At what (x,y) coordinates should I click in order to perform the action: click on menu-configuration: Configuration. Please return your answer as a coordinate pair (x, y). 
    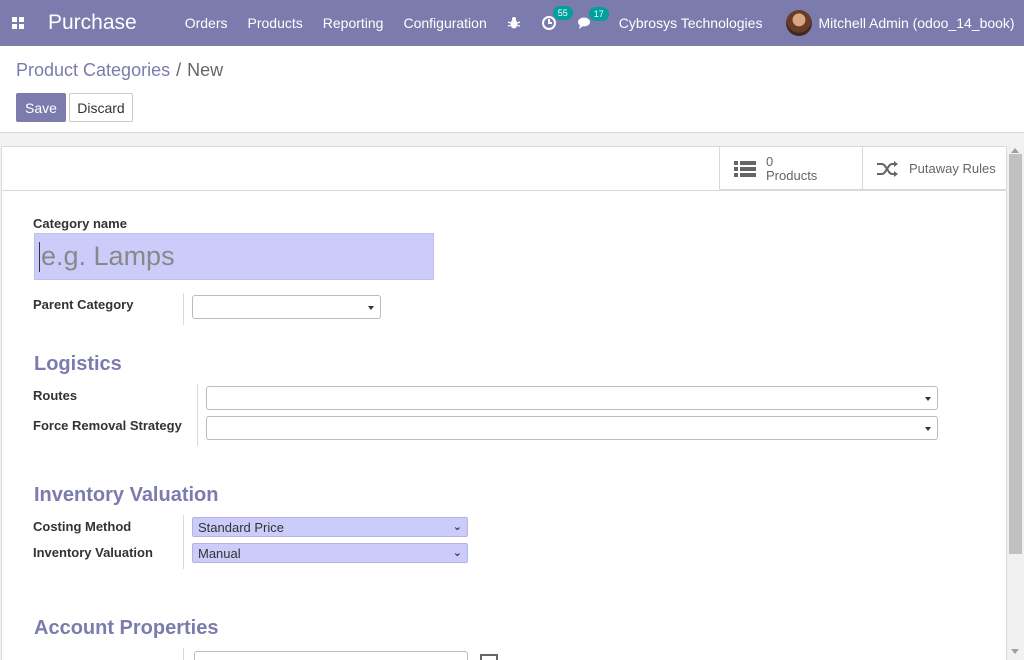
    Looking at the image, I should click on (444, 23).